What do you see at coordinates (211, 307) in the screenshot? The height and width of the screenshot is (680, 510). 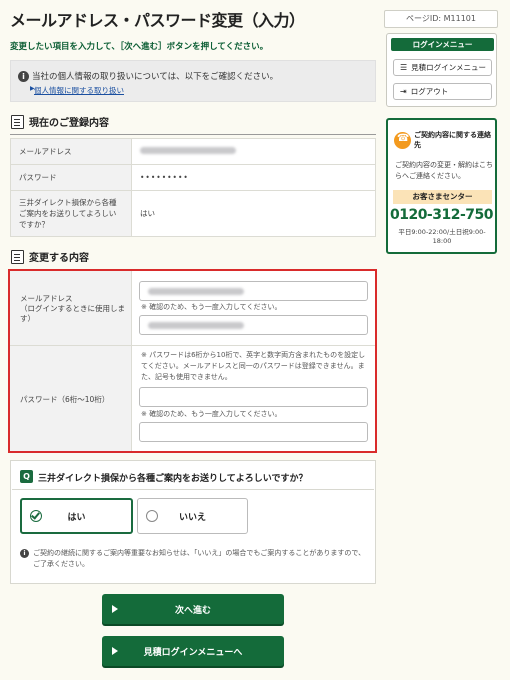 I see `email-confirm-note: ※ 確認のため、もう一度入力してください。` at bounding box center [211, 307].